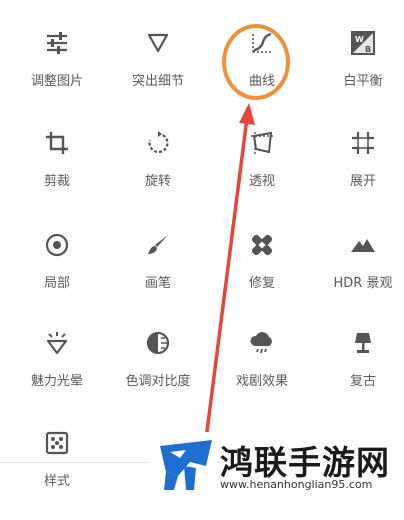 The height and width of the screenshot is (520, 404). Describe the element at coordinates (305, 462) in the screenshot. I see `watermark-title: 鸿联手游网` at that location.